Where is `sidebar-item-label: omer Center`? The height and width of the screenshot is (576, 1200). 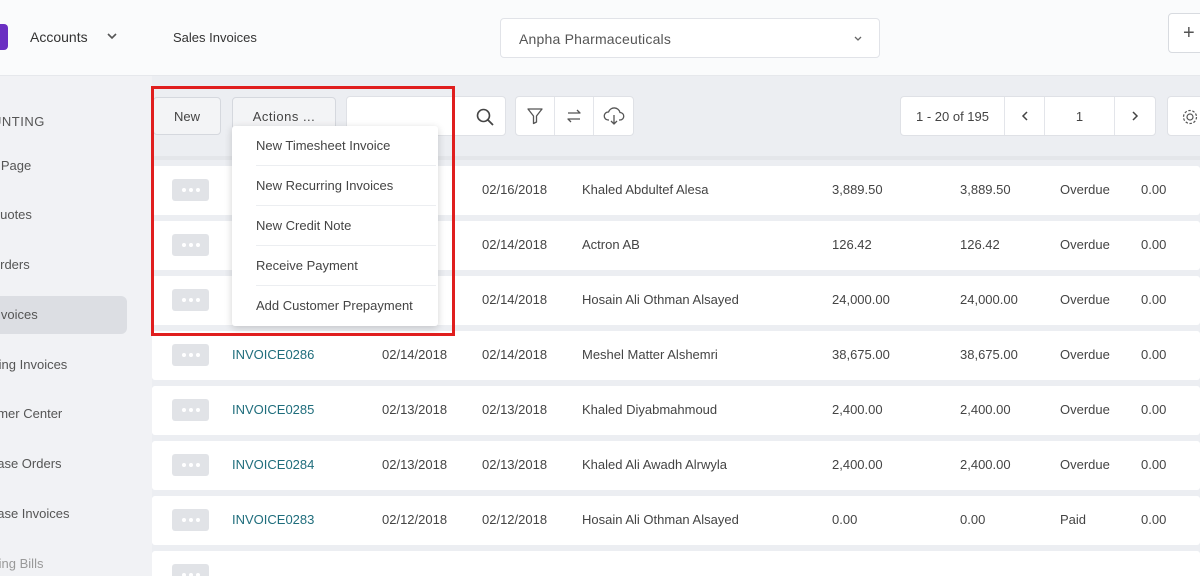 sidebar-item-label: omer Center is located at coordinates (31, 413).